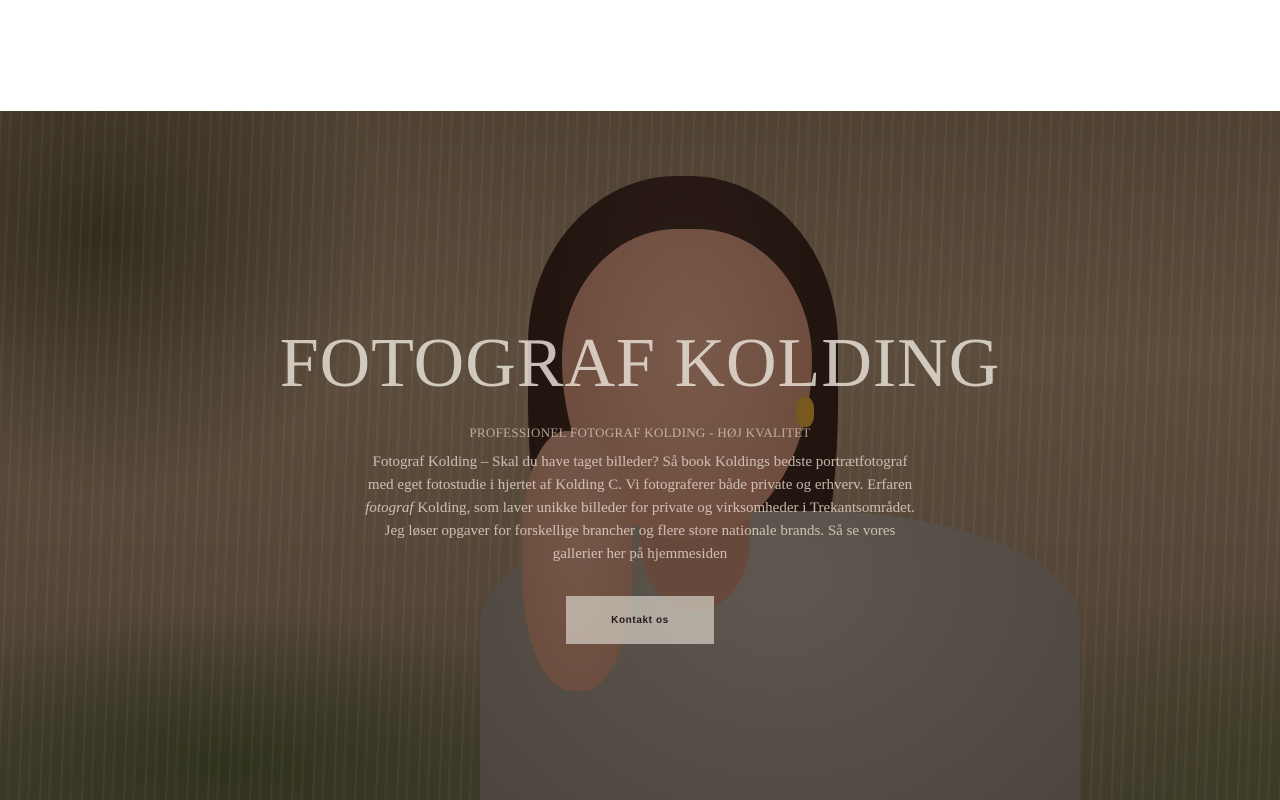 Image resolution: width=1280 pixels, height=800 pixels. What do you see at coordinates (640, 363) in the screenshot?
I see `hero-title: FOTOGRAF KOLDING` at bounding box center [640, 363].